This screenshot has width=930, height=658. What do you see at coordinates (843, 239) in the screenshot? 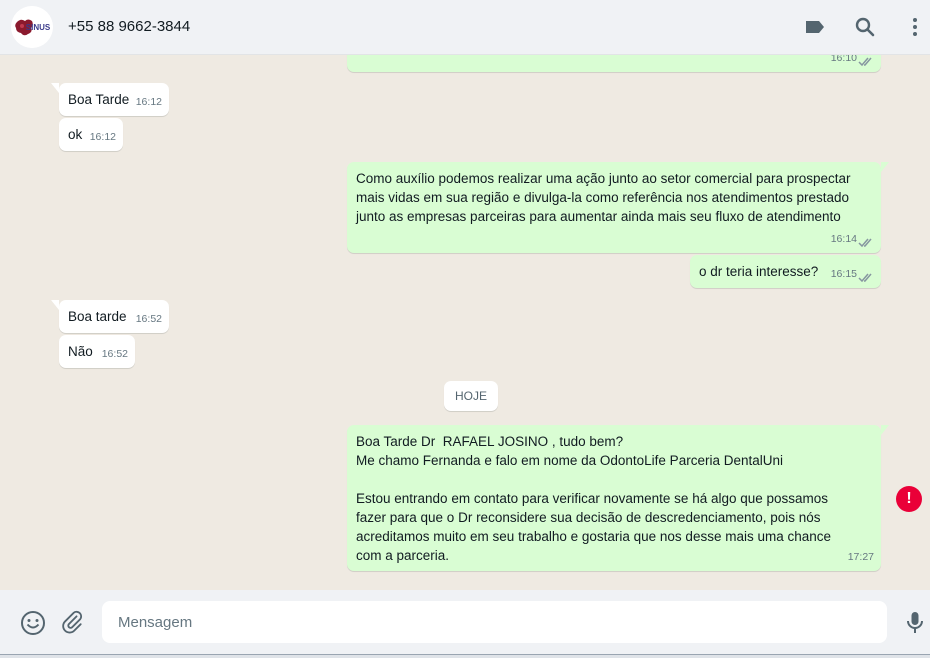
I see `message-time: 16:14` at bounding box center [843, 239].